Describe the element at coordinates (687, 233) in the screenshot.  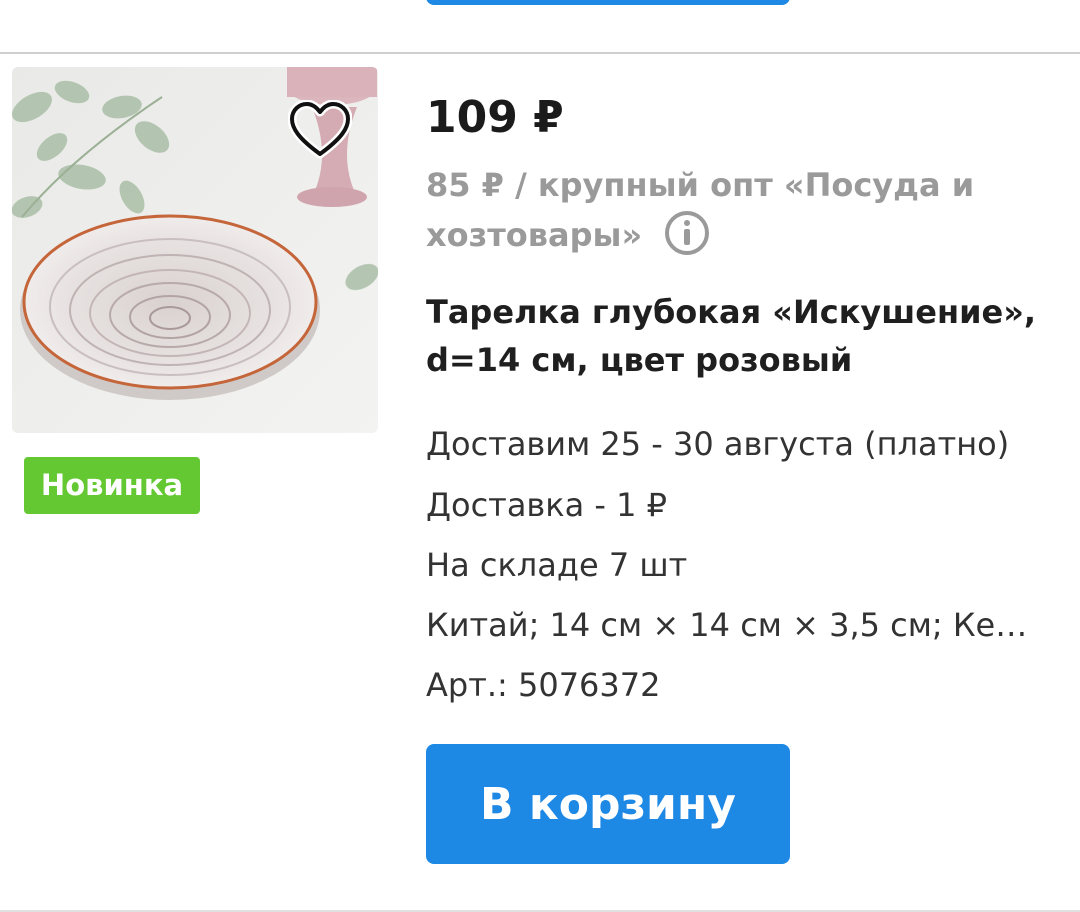
I see `info-circle-icon` at that location.